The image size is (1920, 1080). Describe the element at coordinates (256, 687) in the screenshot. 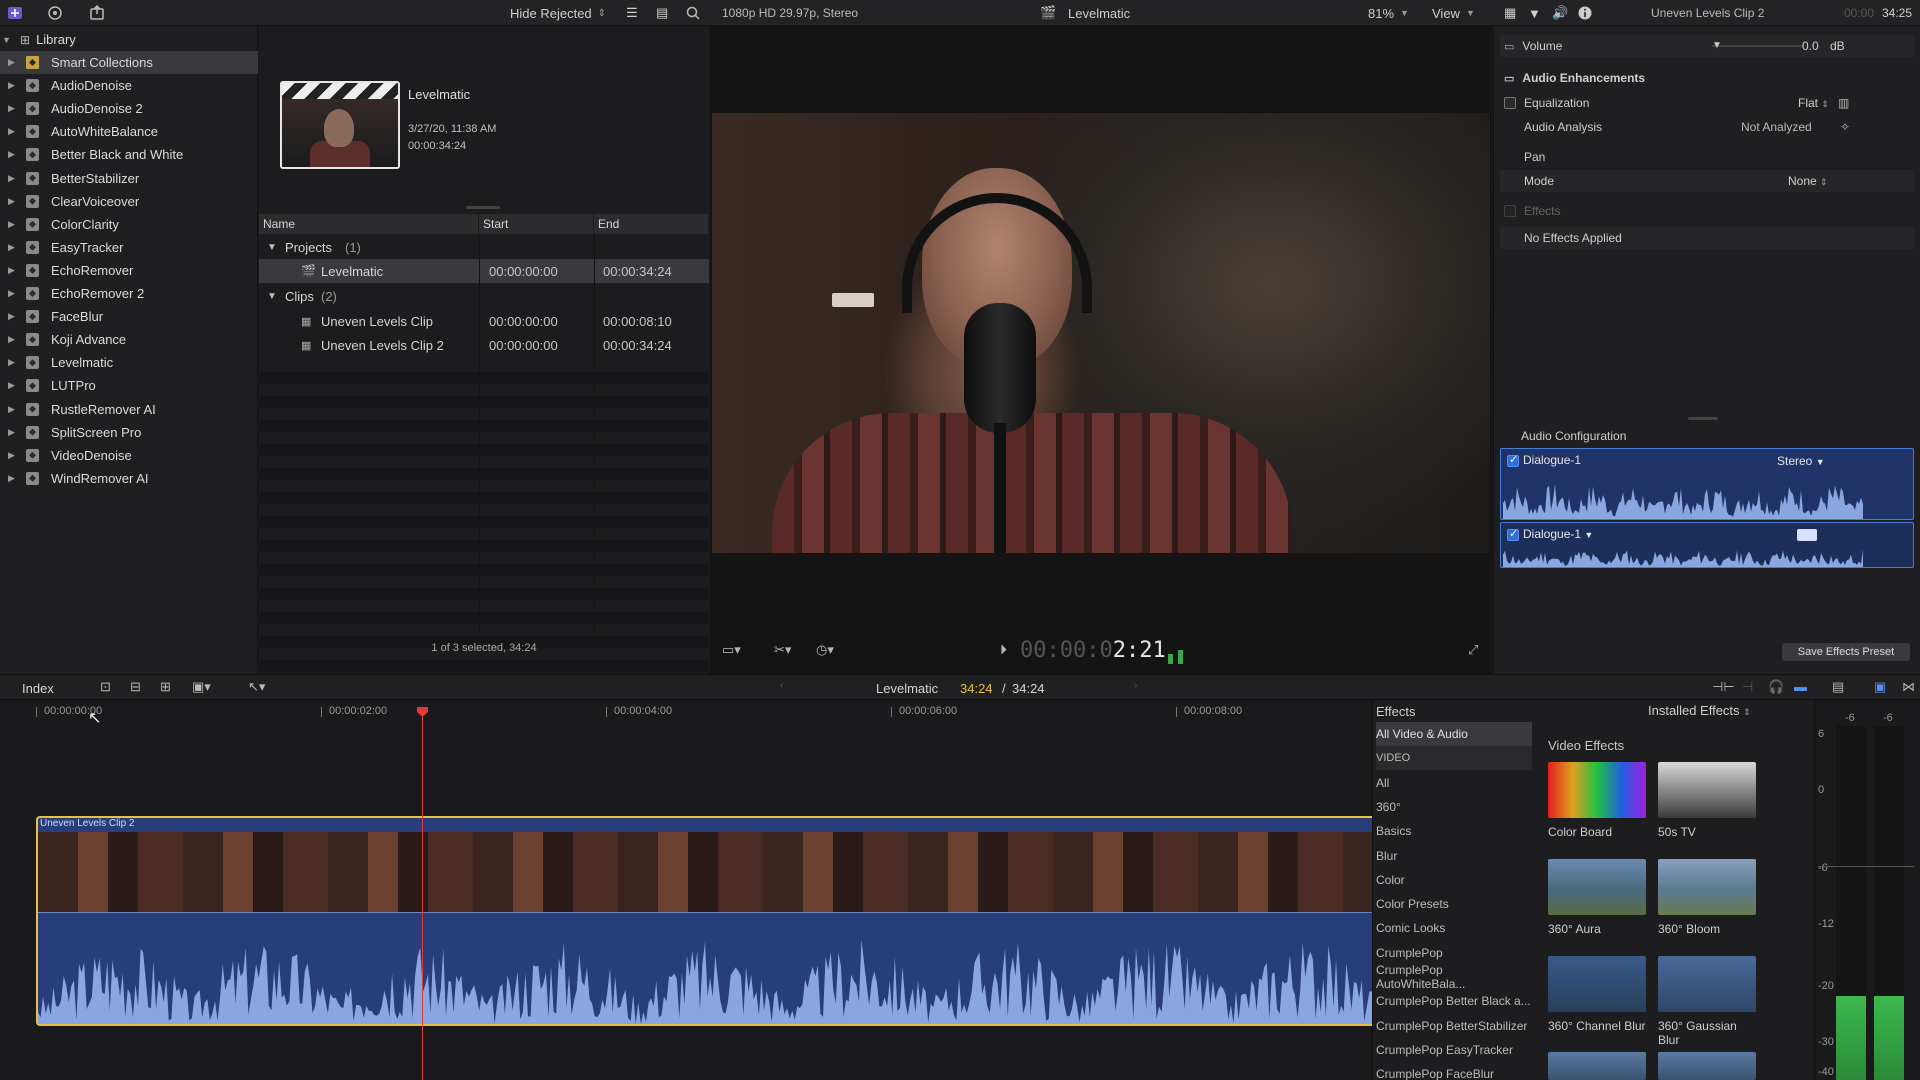

I see `select-tool-icon: ↖▾` at that location.